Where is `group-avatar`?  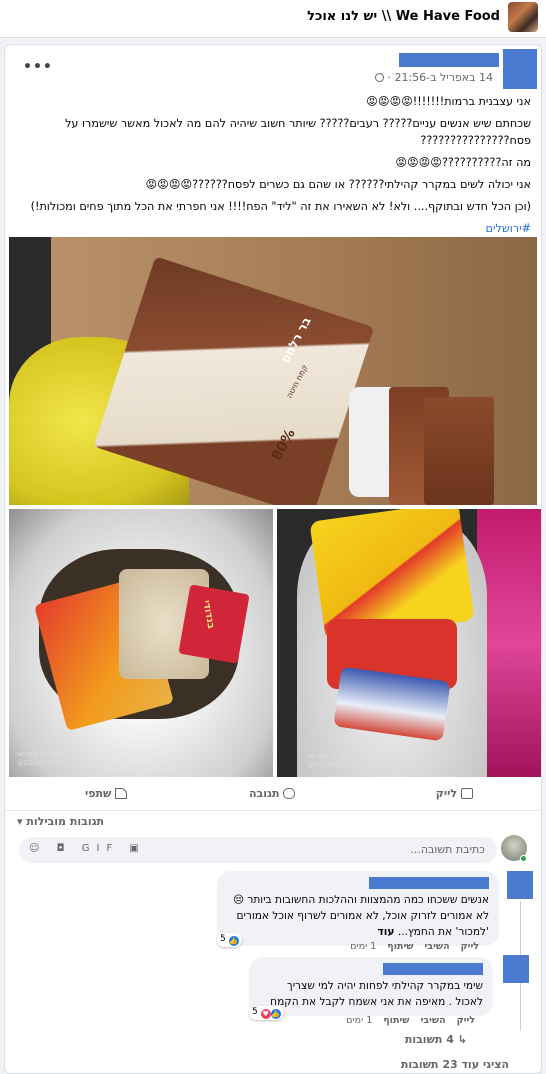 group-avatar is located at coordinates (523, 17).